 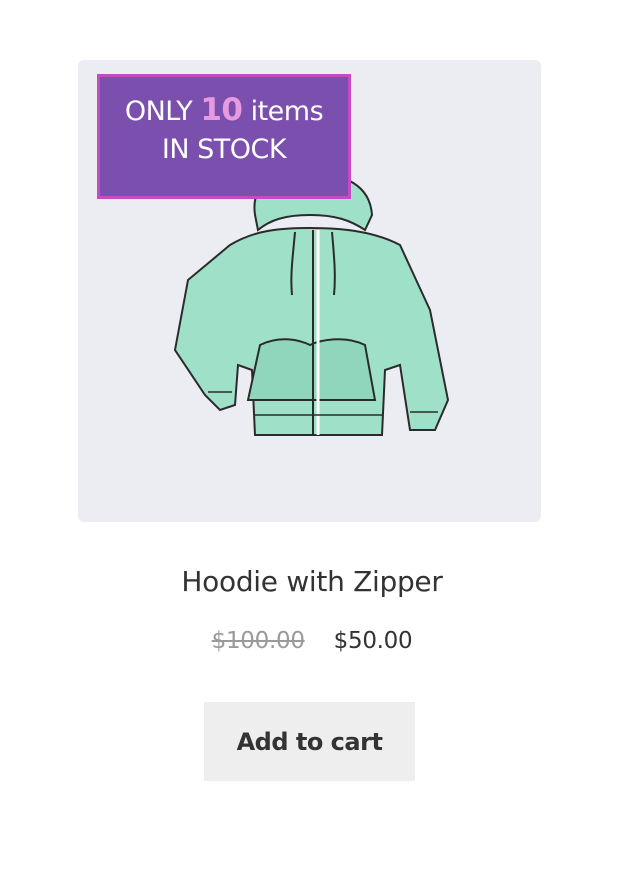 I want to click on sale-price: $50.00, so click(x=373, y=641).